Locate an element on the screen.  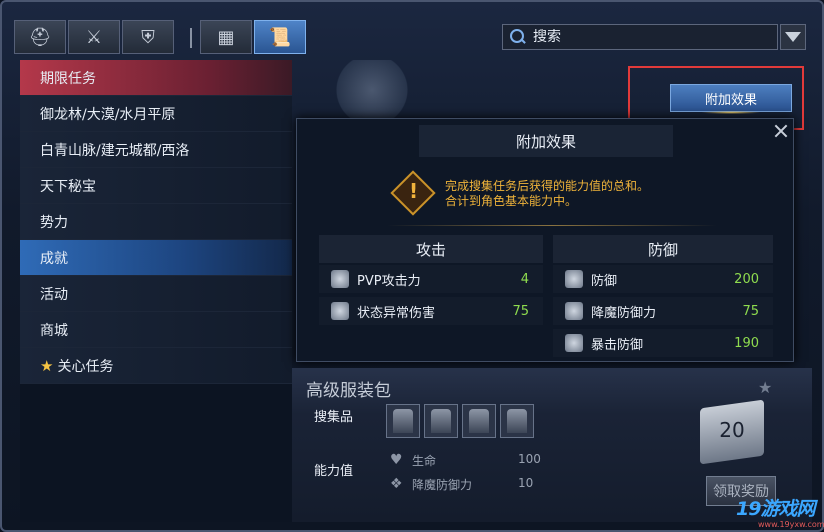
stat-value: 190 is located at coordinates (746, 343).